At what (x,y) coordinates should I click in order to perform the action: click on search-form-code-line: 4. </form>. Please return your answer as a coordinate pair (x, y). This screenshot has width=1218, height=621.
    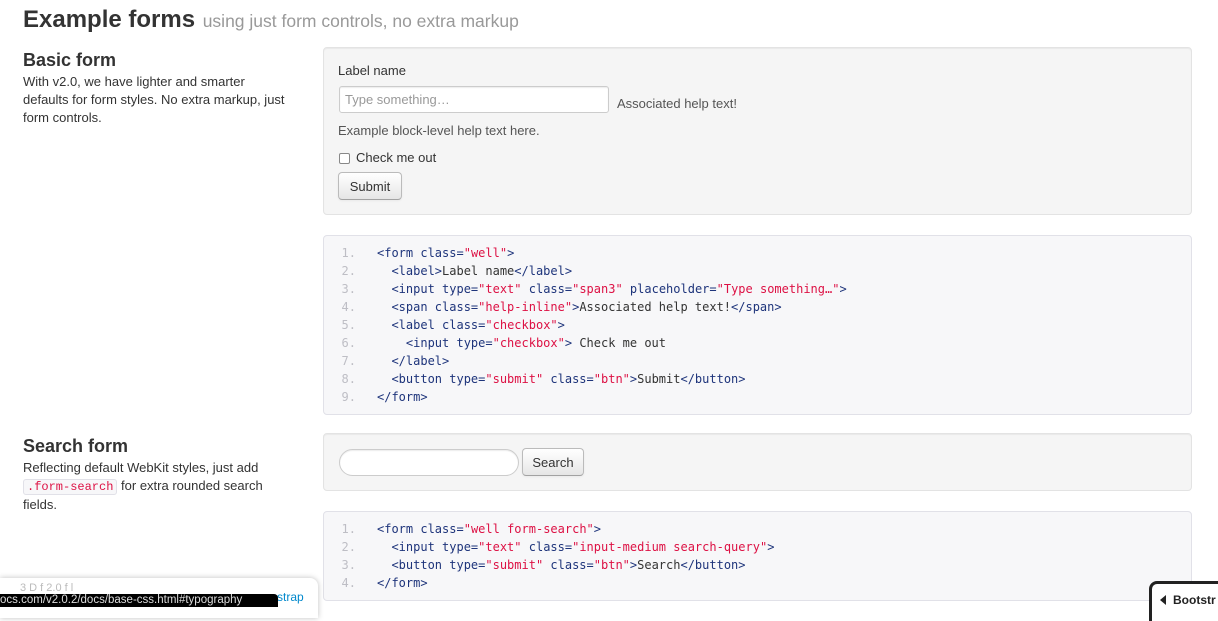
    Looking at the image, I should click on (757, 583).